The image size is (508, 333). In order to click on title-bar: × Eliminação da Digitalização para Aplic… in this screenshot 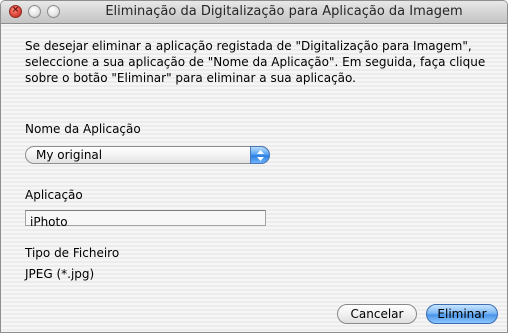, I will do `click(254, 12)`.